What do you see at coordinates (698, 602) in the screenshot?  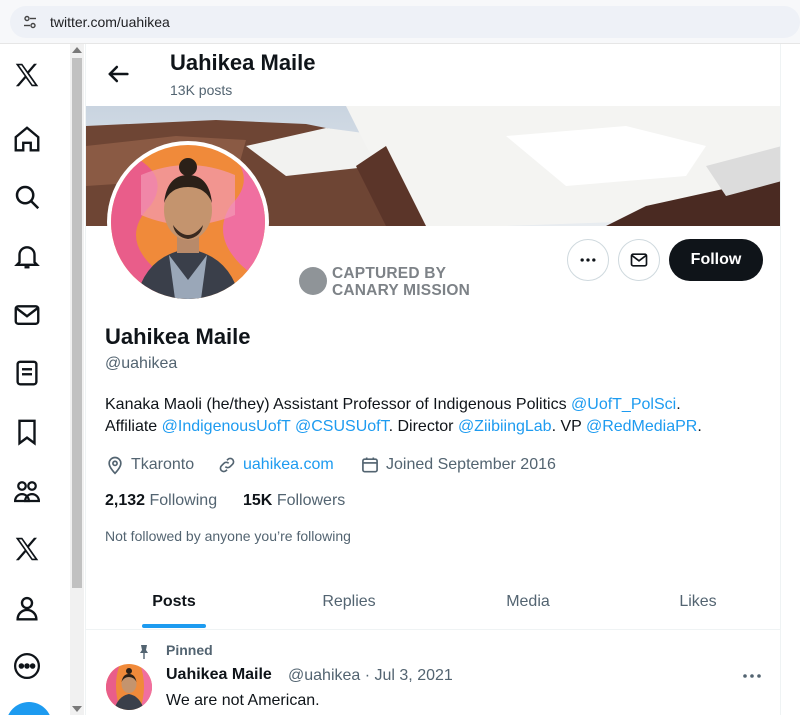 I see `tab-likes: Likes` at bounding box center [698, 602].